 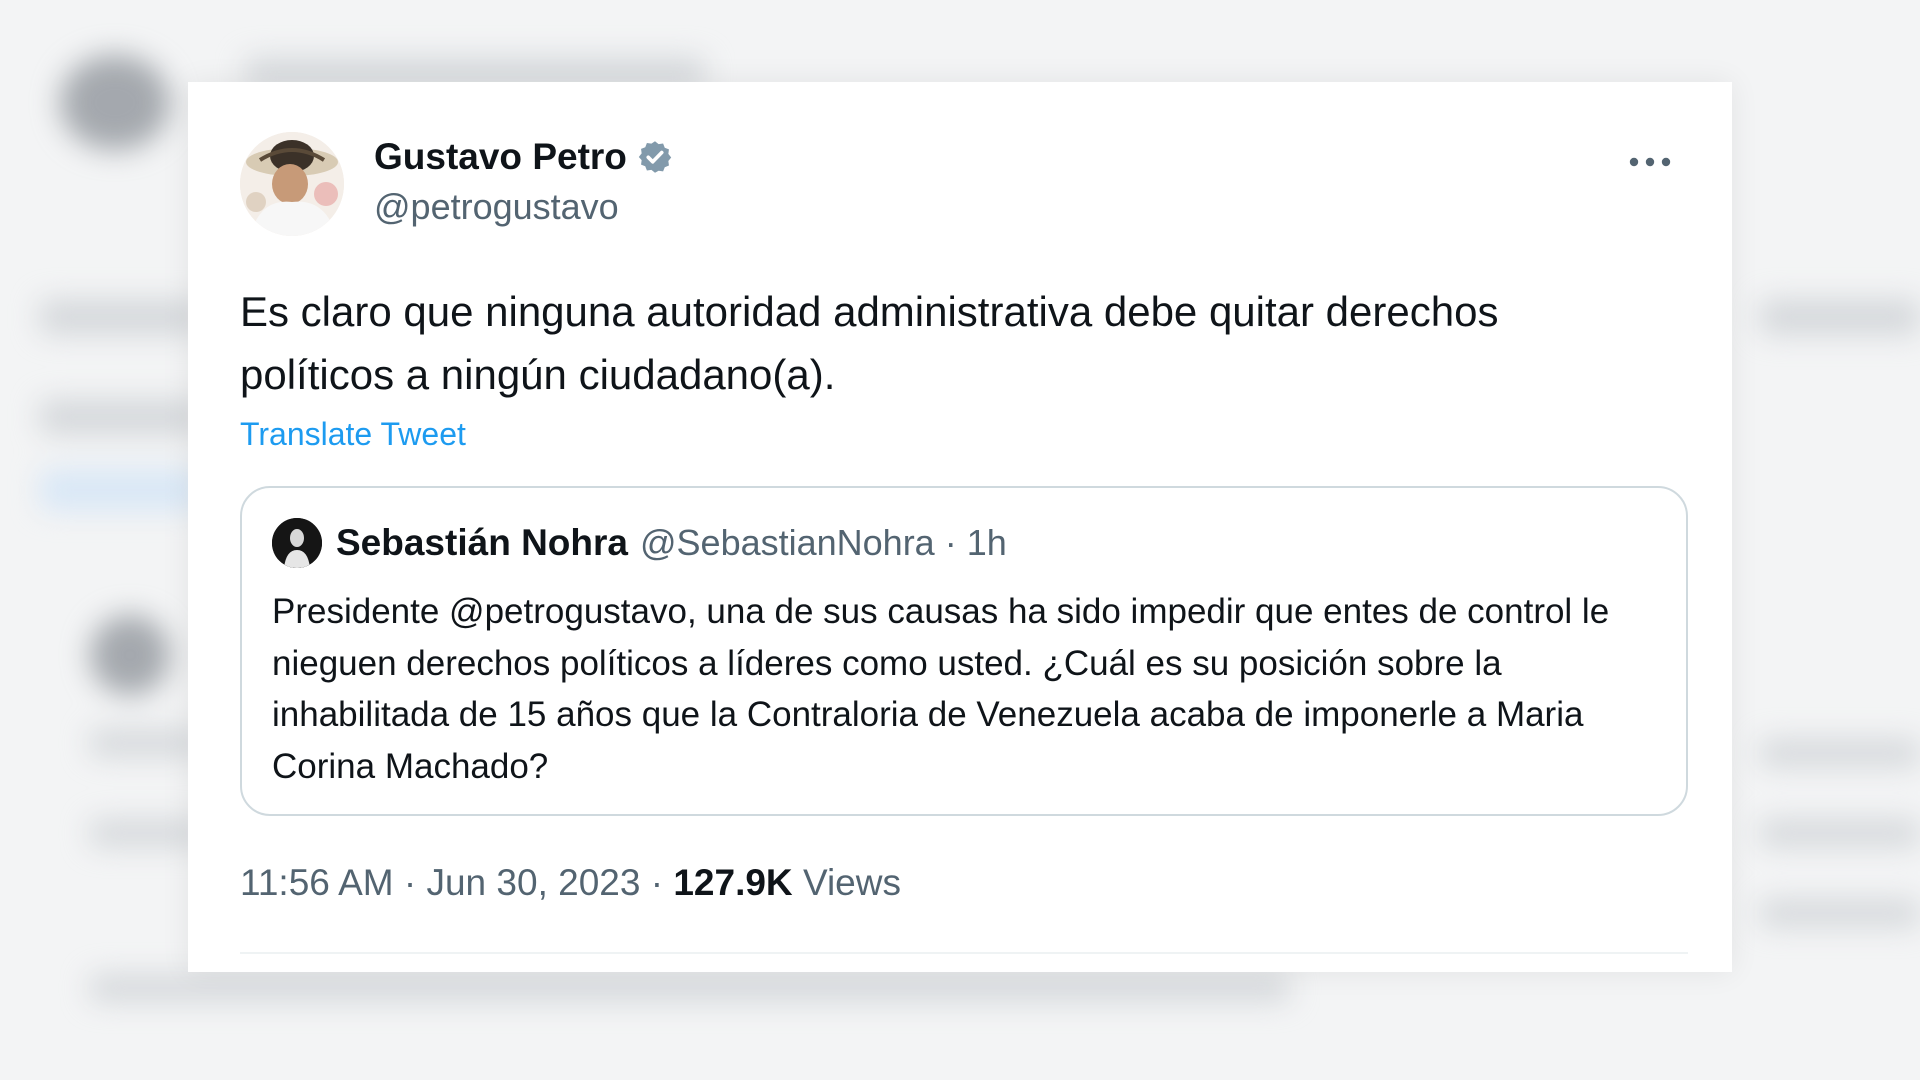 I want to click on more-options-button, so click(x=1650, y=162).